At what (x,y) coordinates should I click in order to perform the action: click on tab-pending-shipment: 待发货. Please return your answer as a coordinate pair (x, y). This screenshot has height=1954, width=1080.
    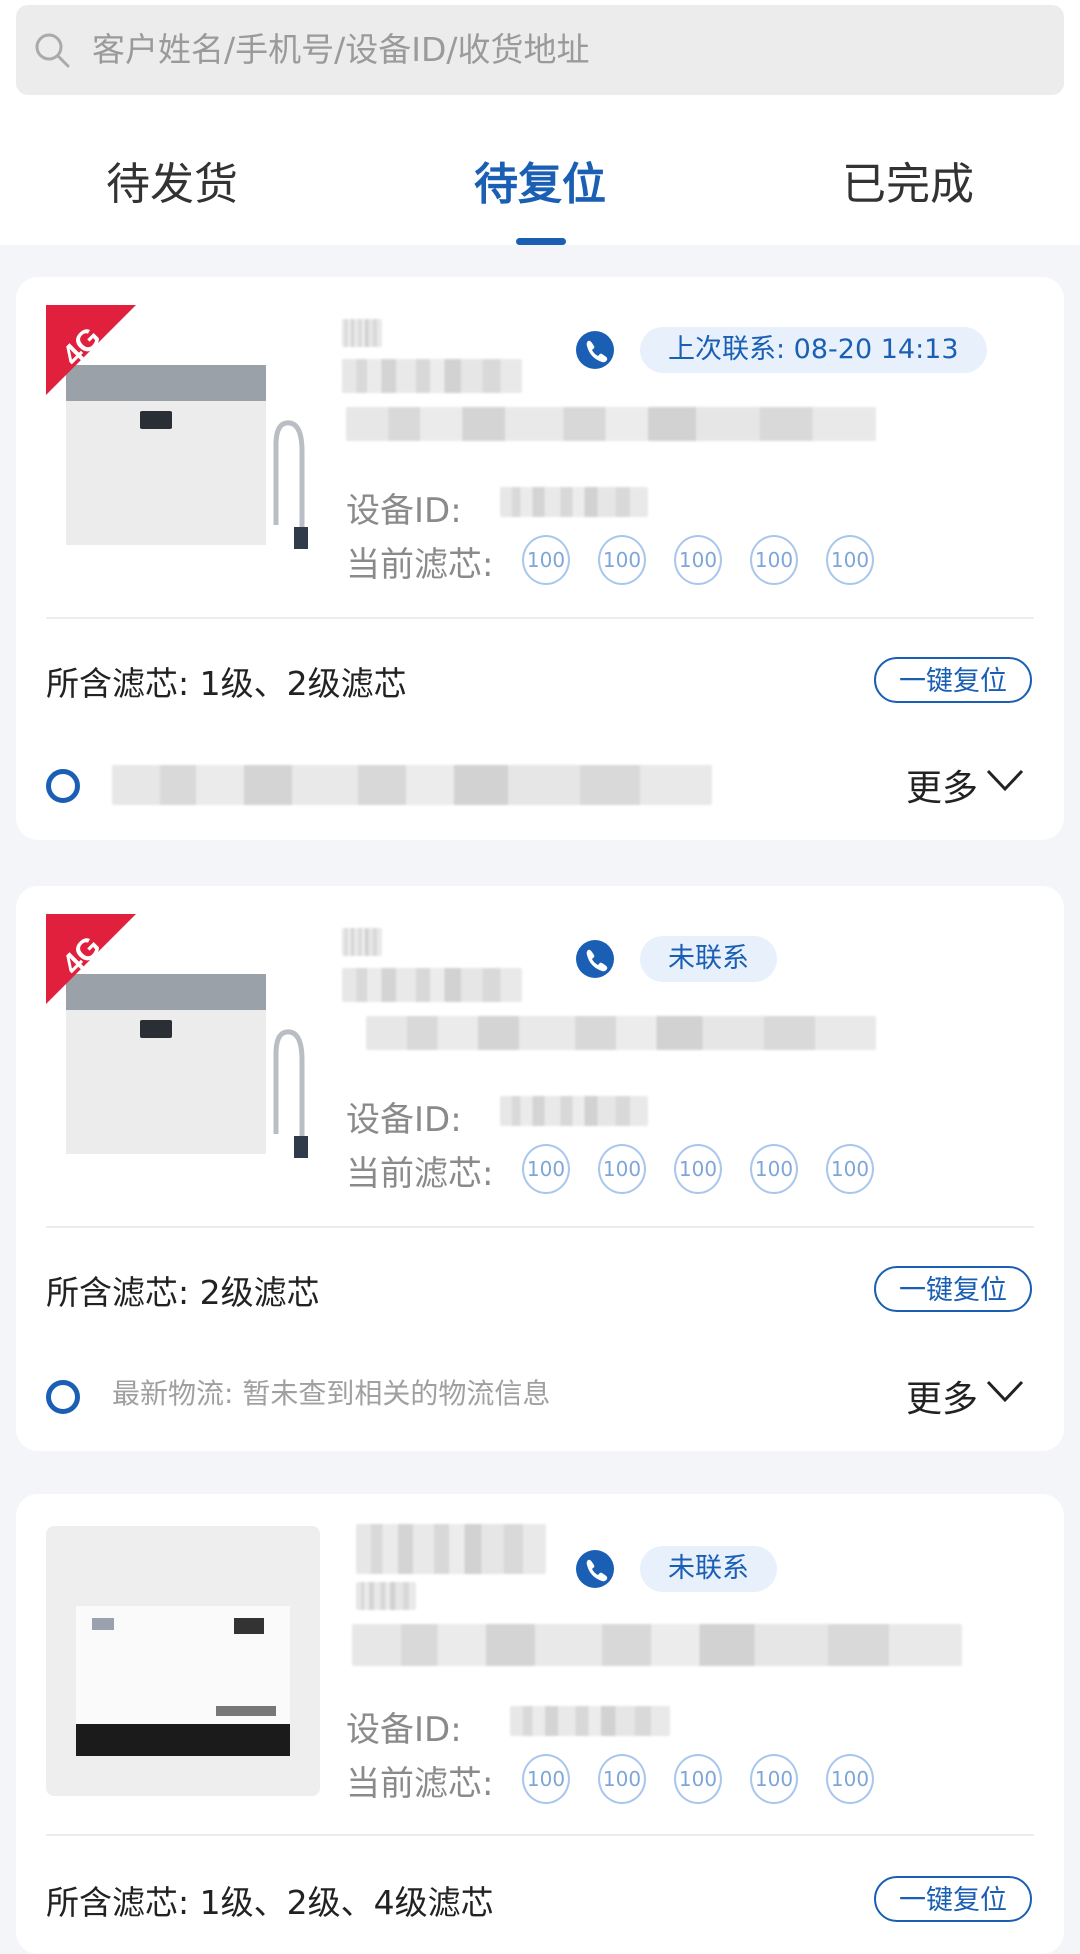
    Looking at the image, I should click on (172, 185).